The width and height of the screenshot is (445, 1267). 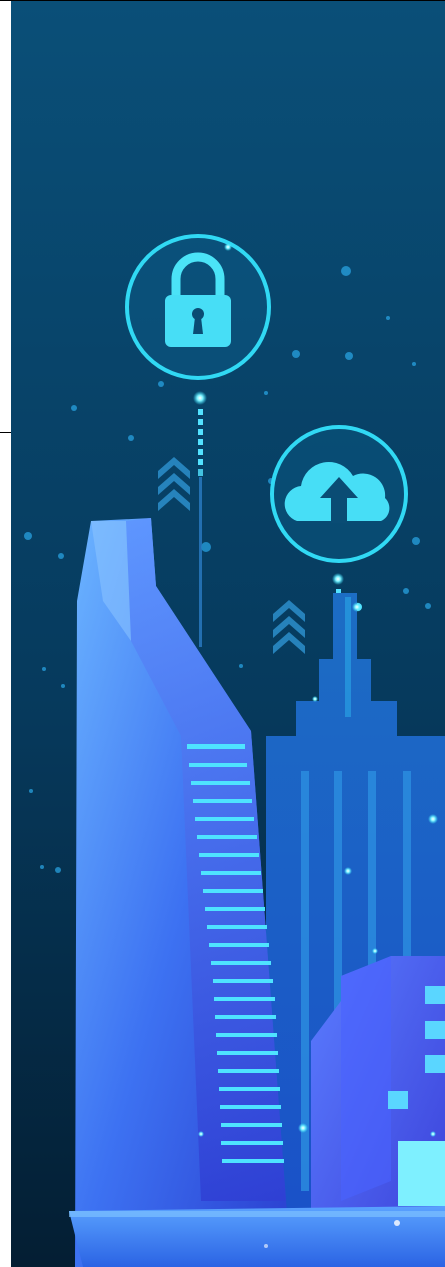 What do you see at coordinates (5, 0) in the screenshot?
I see `left-top-divider` at bounding box center [5, 0].